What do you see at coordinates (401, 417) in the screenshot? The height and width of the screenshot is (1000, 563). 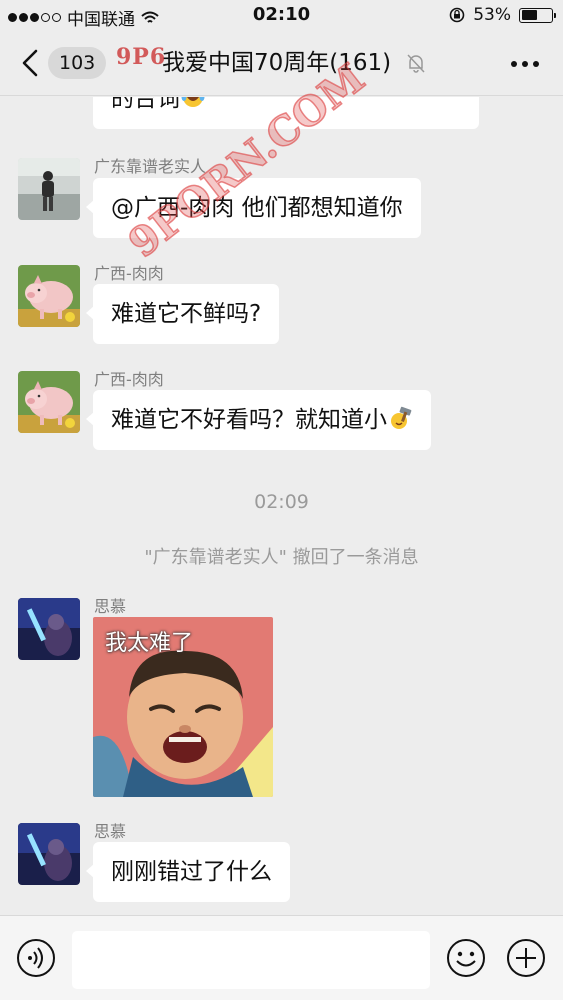 I see `hammer-emoji-icon` at bounding box center [401, 417].